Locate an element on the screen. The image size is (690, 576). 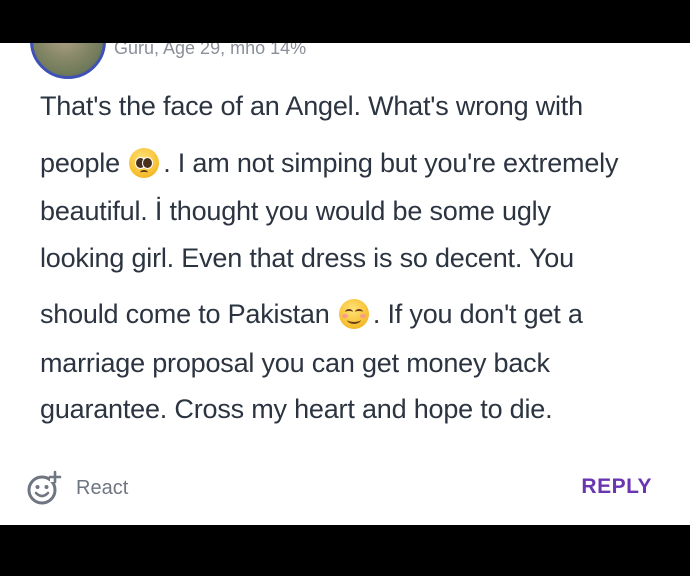
comment-line-text: people is located at coordinates (80, 163).